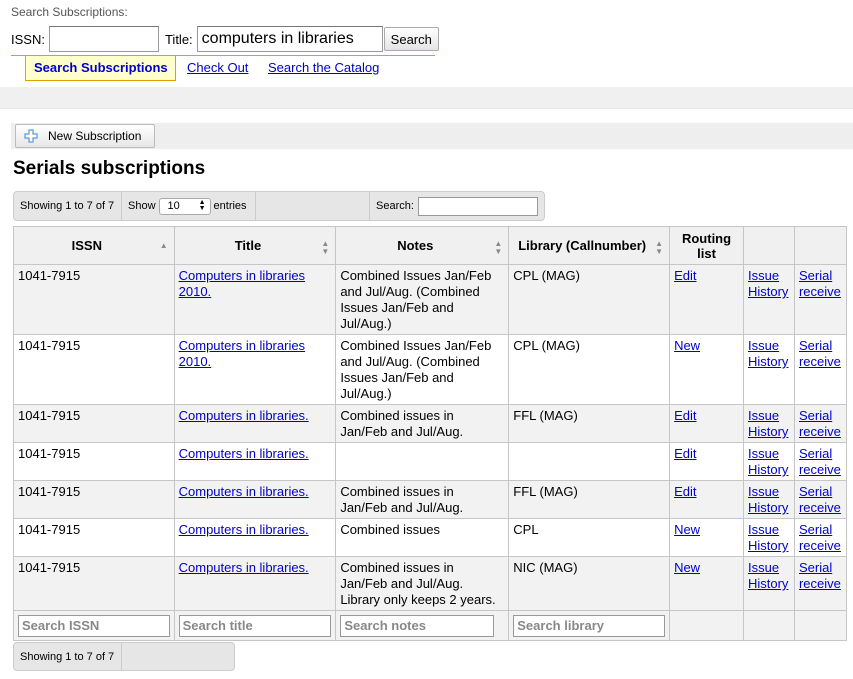  I want to click on library-cell: FFL (MAG), so click(589, 423).